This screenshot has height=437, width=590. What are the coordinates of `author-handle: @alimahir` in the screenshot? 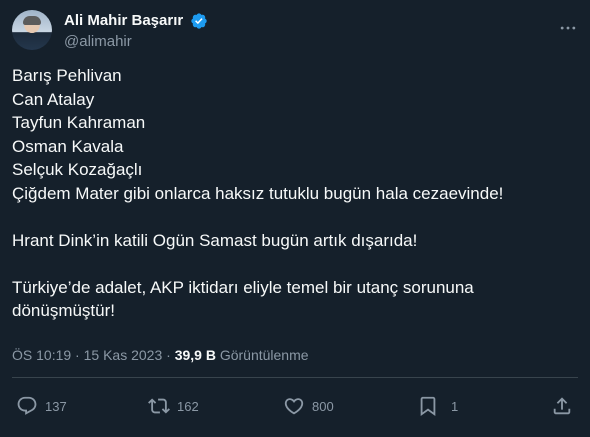 It's located at (136, 42).